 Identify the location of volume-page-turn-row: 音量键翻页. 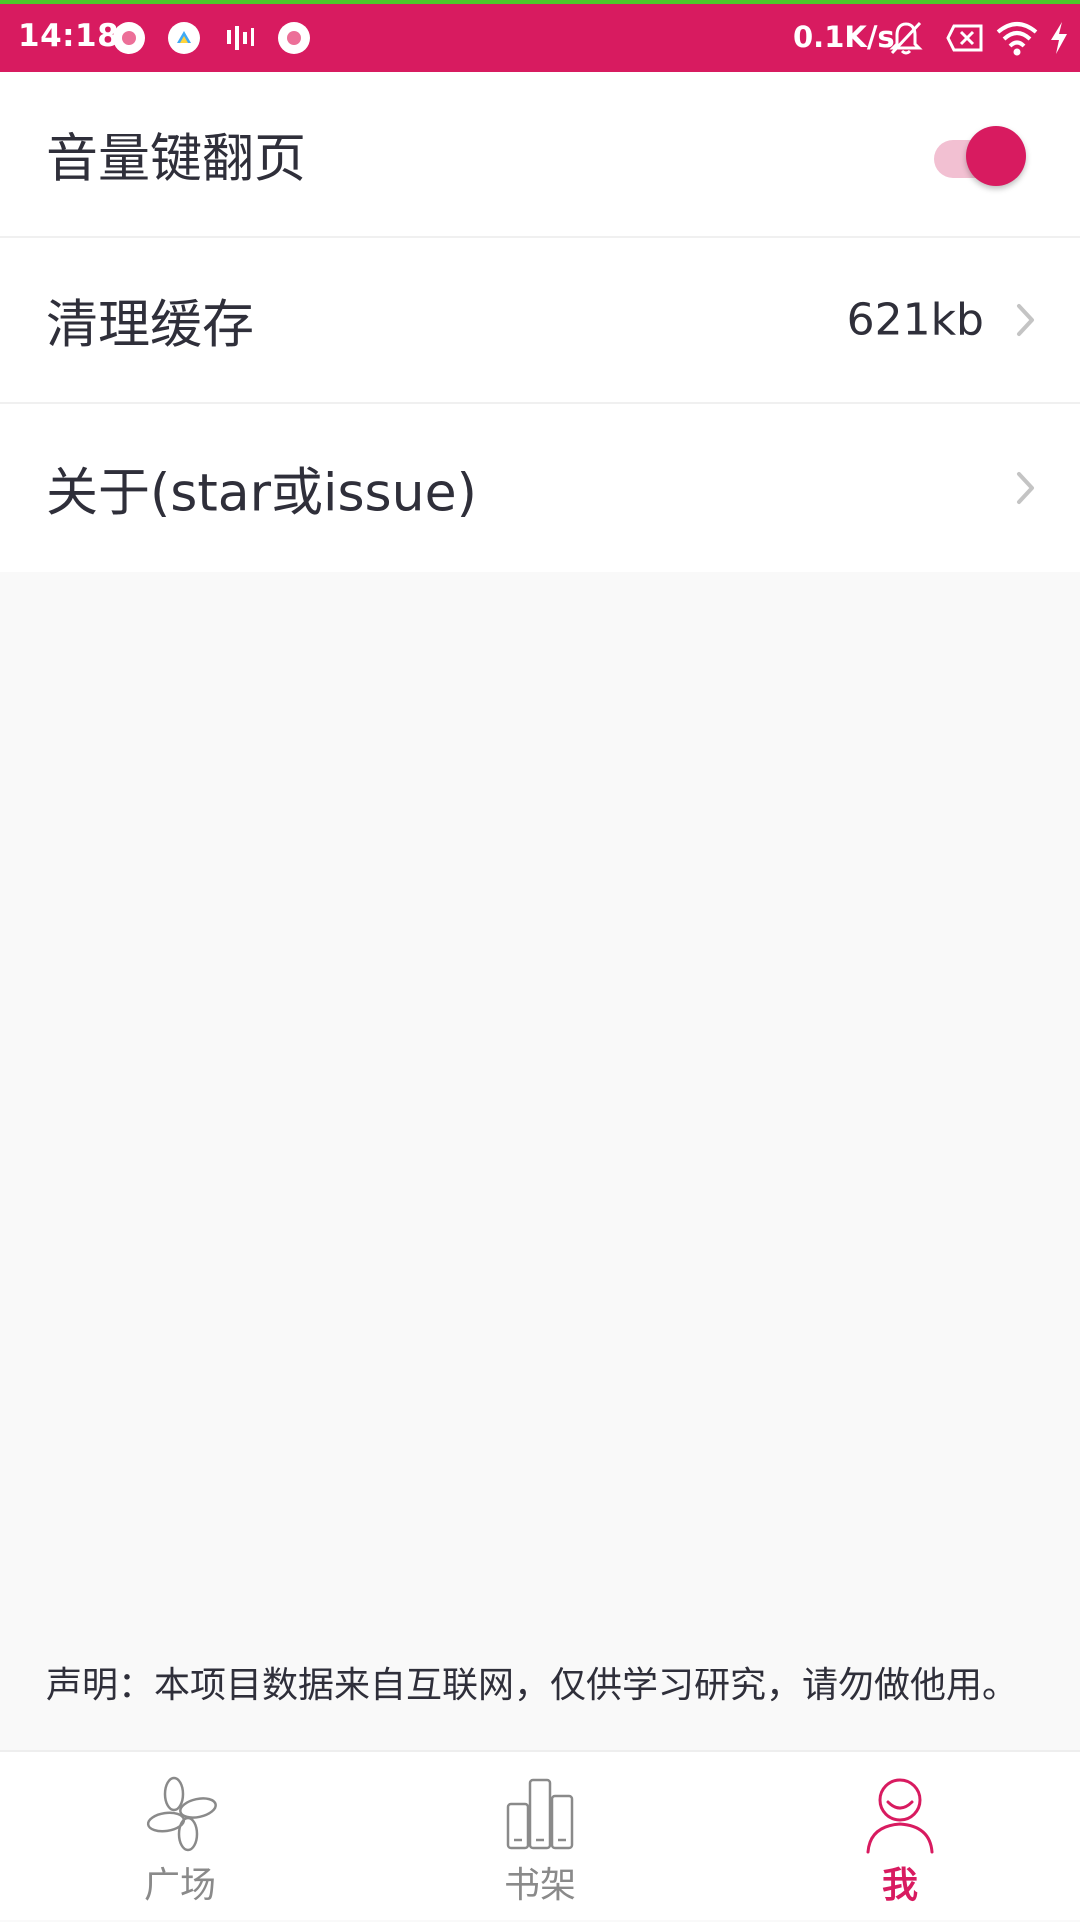
(540, 155).